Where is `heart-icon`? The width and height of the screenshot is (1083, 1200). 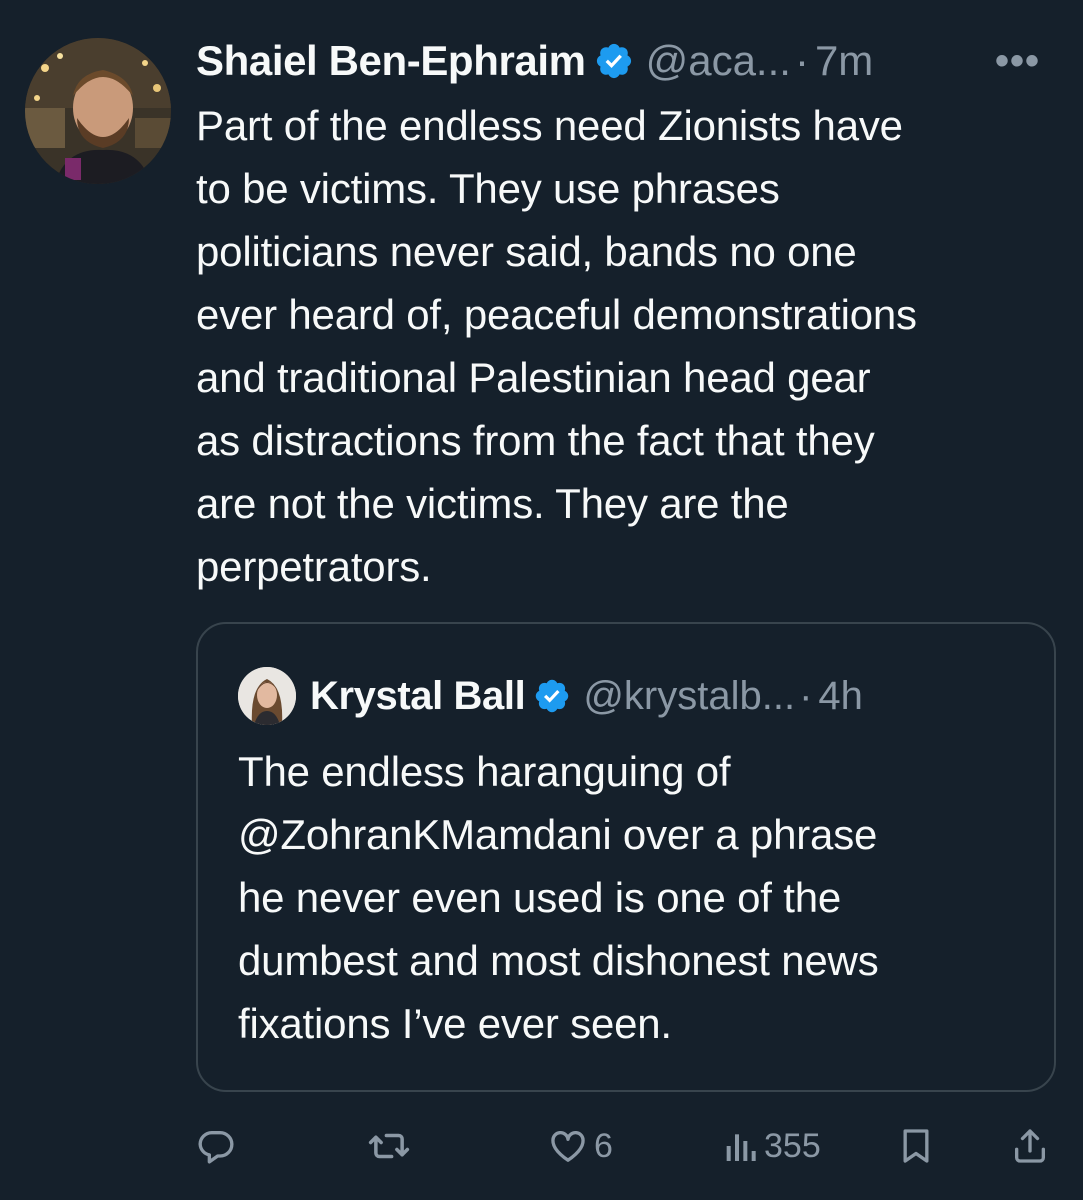 heart-icon is located at coordinates (568, 1146).